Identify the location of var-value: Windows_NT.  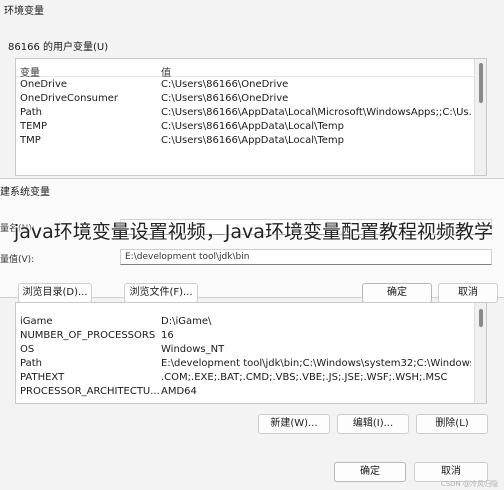
(193, 349).